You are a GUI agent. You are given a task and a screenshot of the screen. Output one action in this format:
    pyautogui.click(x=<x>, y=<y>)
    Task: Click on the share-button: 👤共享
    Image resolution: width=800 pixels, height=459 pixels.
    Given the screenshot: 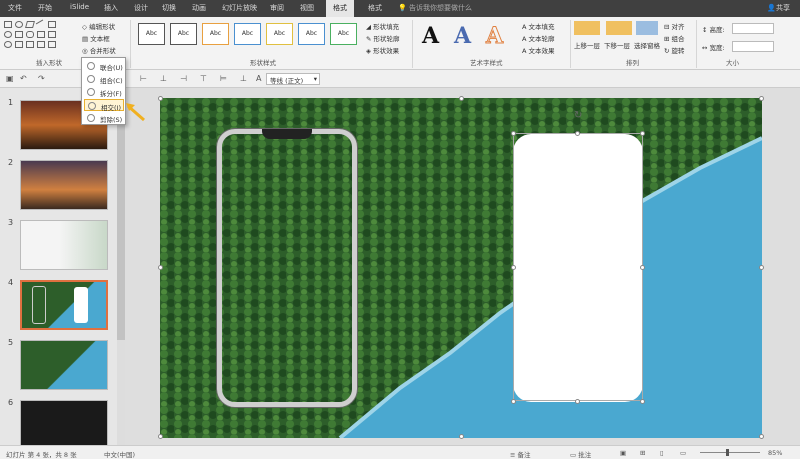 What is the action you would take?
    pyautogui.click(x=778, y=8)
    